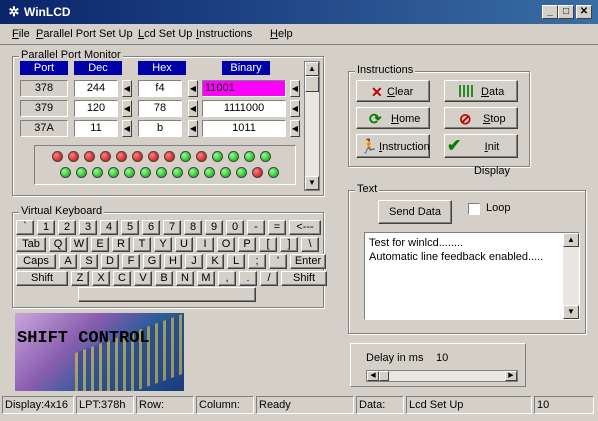 Image resolution: width=598 pixels, height=421 pixels. What do you see at coordinates (143, 278) in the screenshot?
I see `key: V` at bounding box center [143, 278].